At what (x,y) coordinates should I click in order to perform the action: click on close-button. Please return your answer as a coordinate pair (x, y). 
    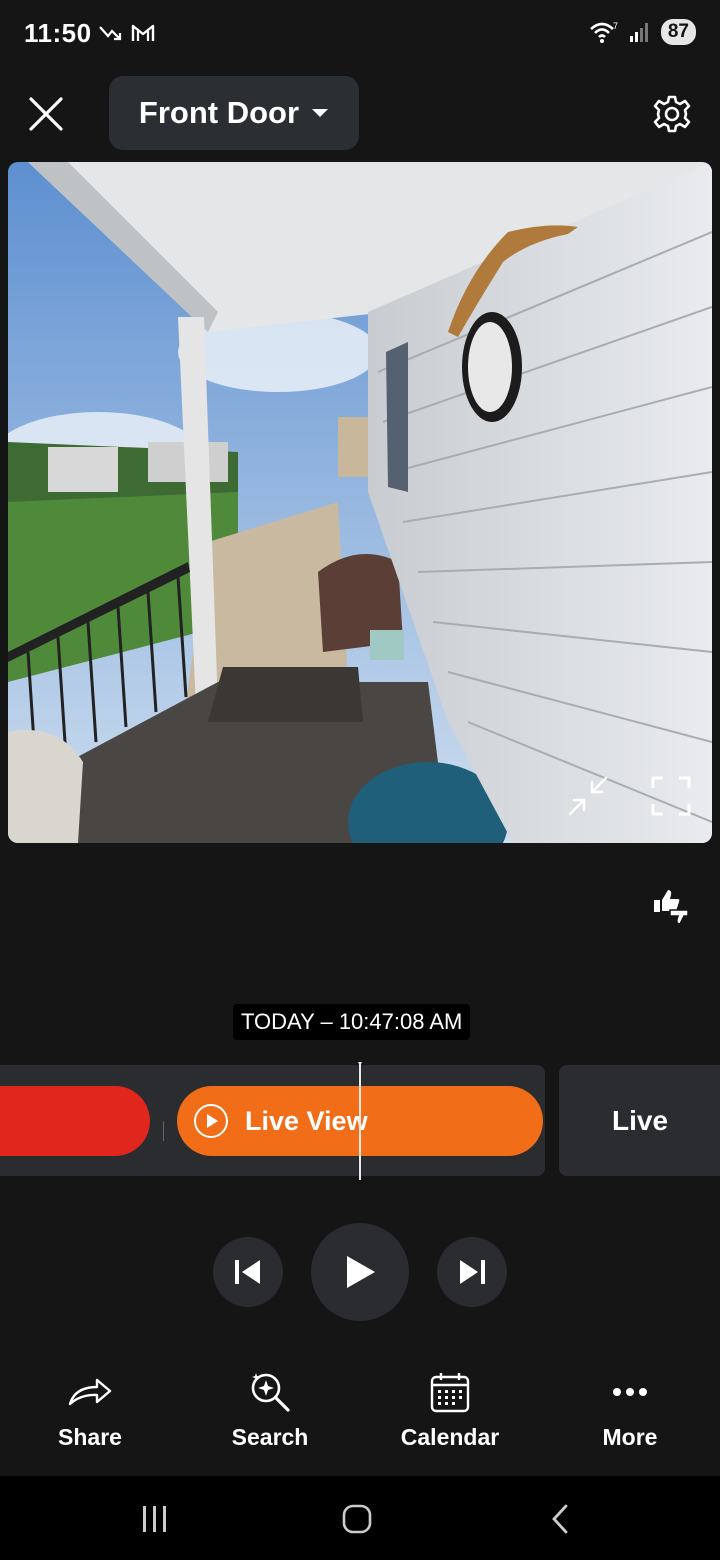
    Looking at the image, I should click on (46, 114).